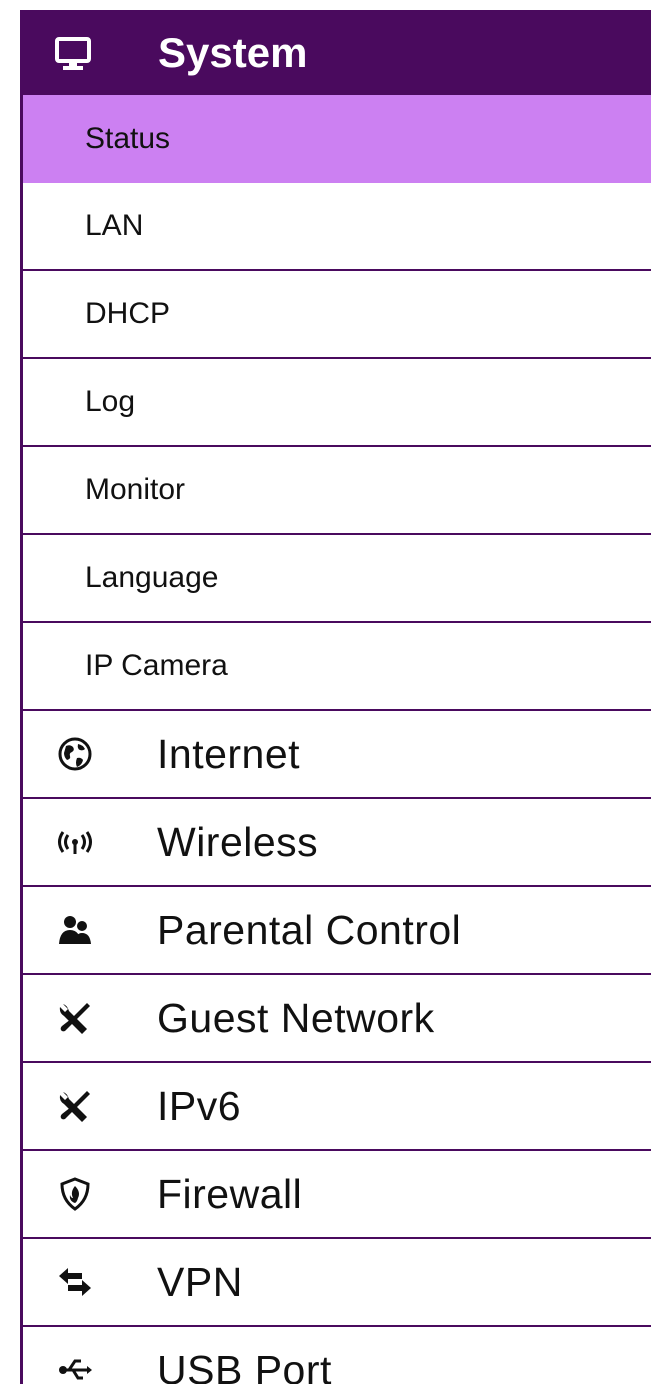 The height and width of the screenshot is (1384, 651). What do you see at coordinates (337, 1283) in the screenshot?
I see `menu-item-vpn: VPN` at bounding box center [337, 1283].